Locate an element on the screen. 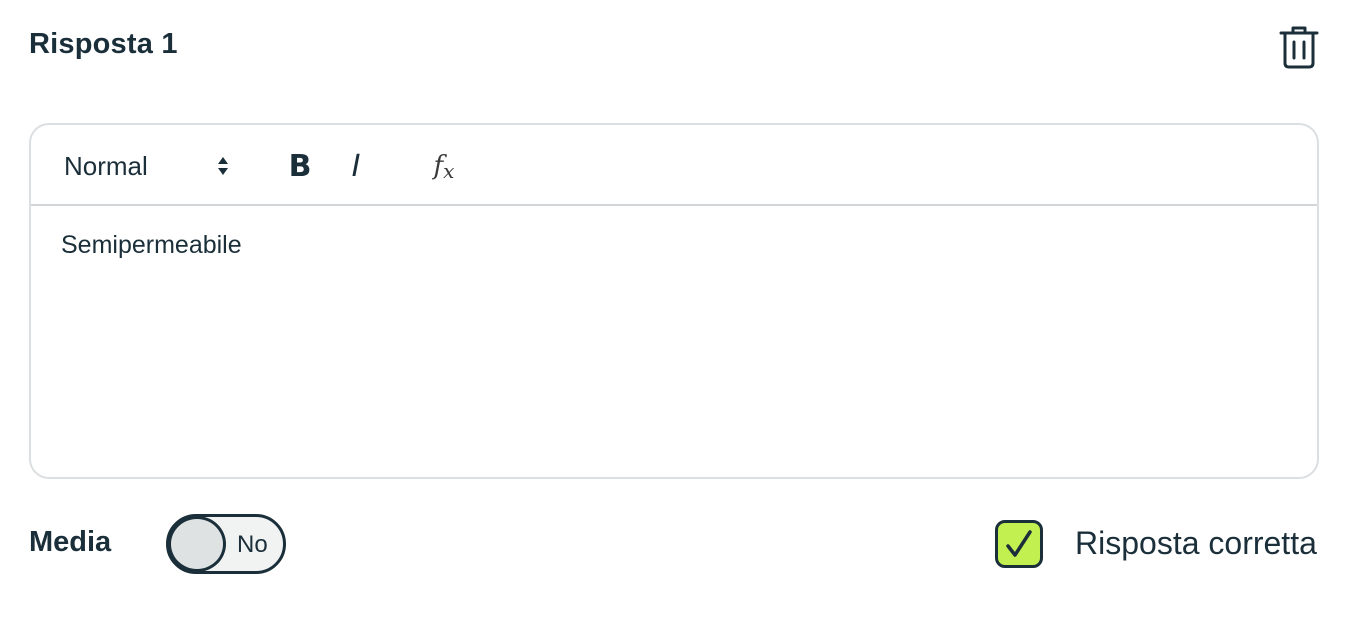 The width and height of the screenshot is (1366, 630). editor-content: Semipermeabile is located at coordinates (151, 245).